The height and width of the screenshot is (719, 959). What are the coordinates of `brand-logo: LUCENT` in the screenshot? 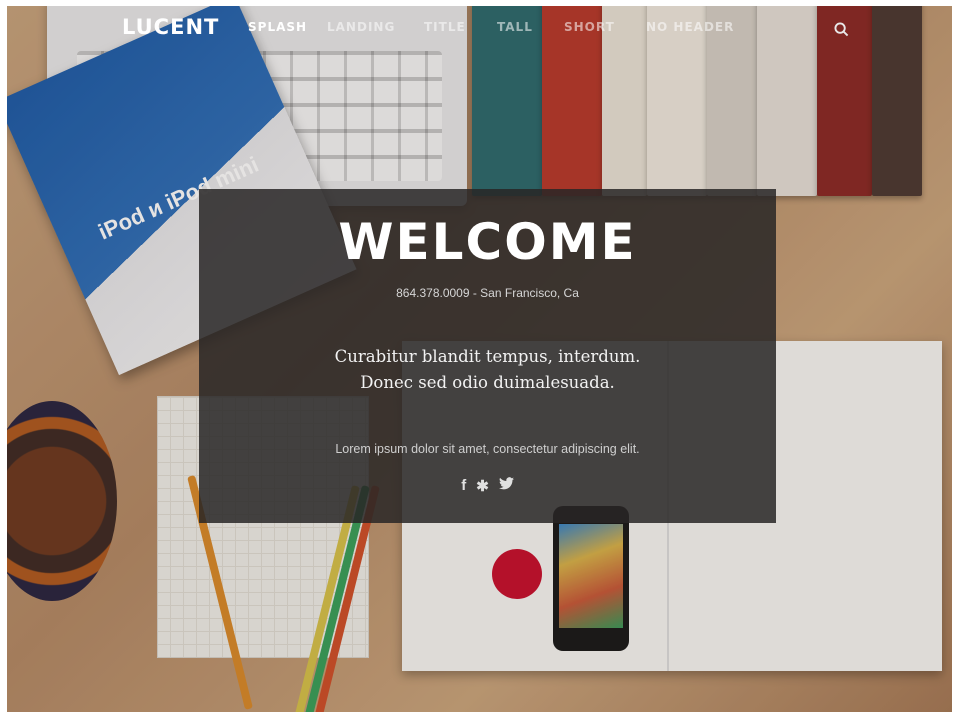 It's located at (170, 27).